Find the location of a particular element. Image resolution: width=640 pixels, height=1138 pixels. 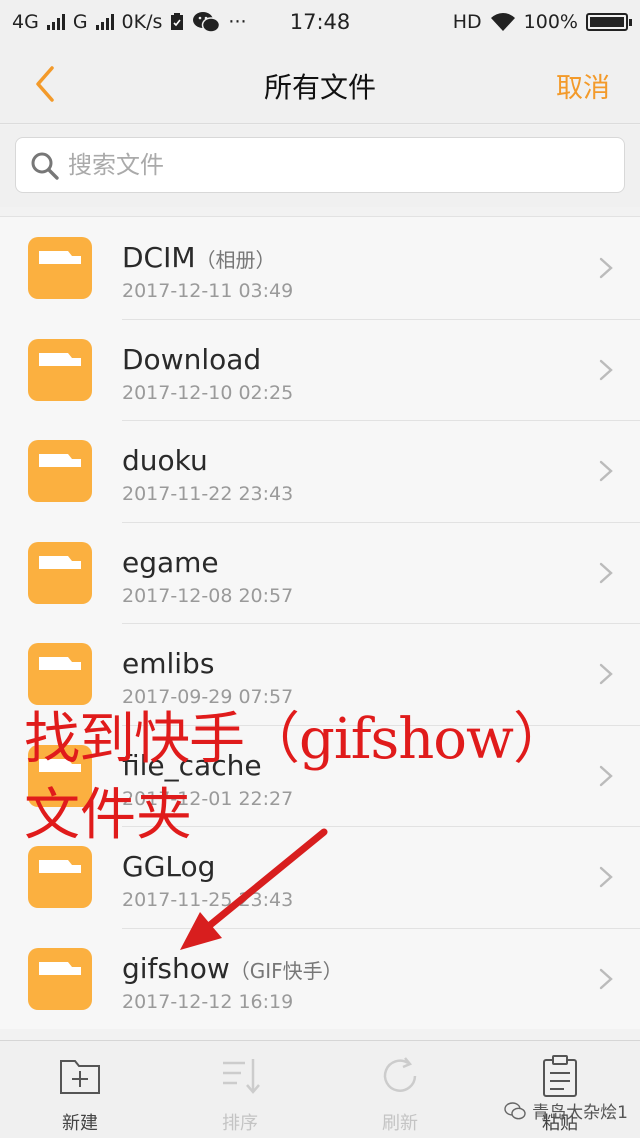

file-name: emlibs is located at coordinates (168, 663).